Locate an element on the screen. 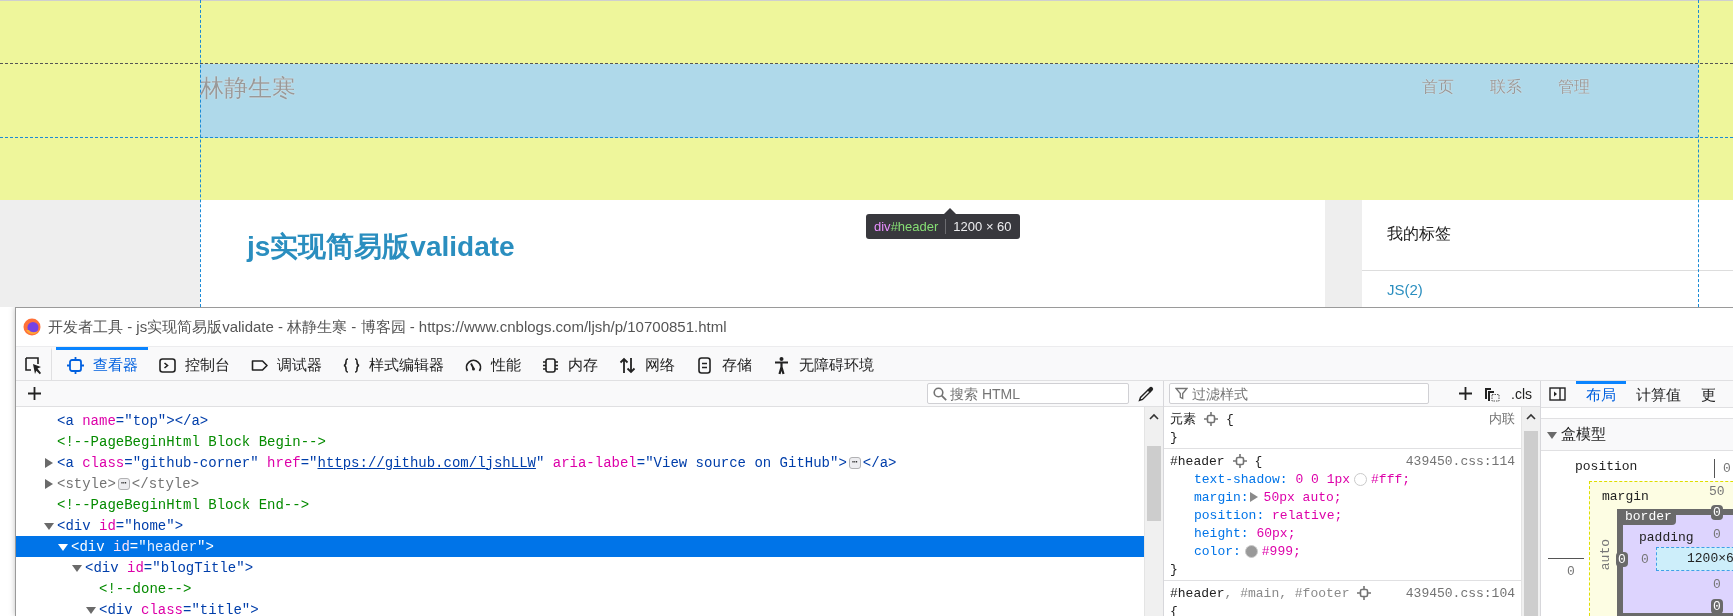  class-toggle-button: .cls is located at coordinates (1522, 393).